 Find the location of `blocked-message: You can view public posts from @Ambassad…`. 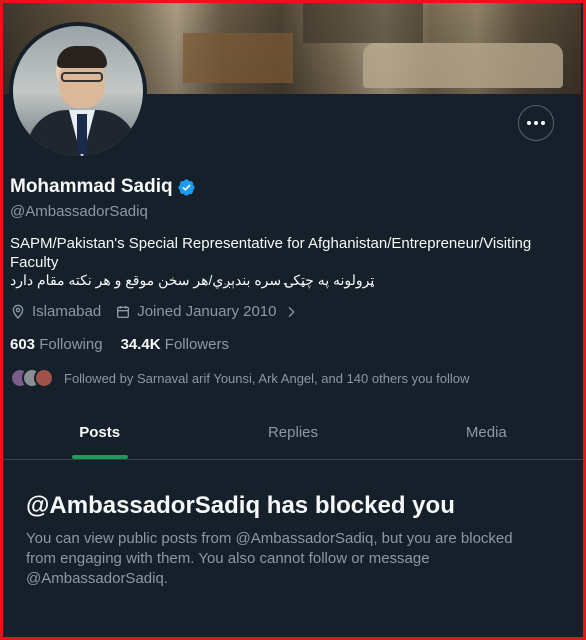

blocked-message: You can view public posts from @Ambassad… is located at coordinates (269, 558).